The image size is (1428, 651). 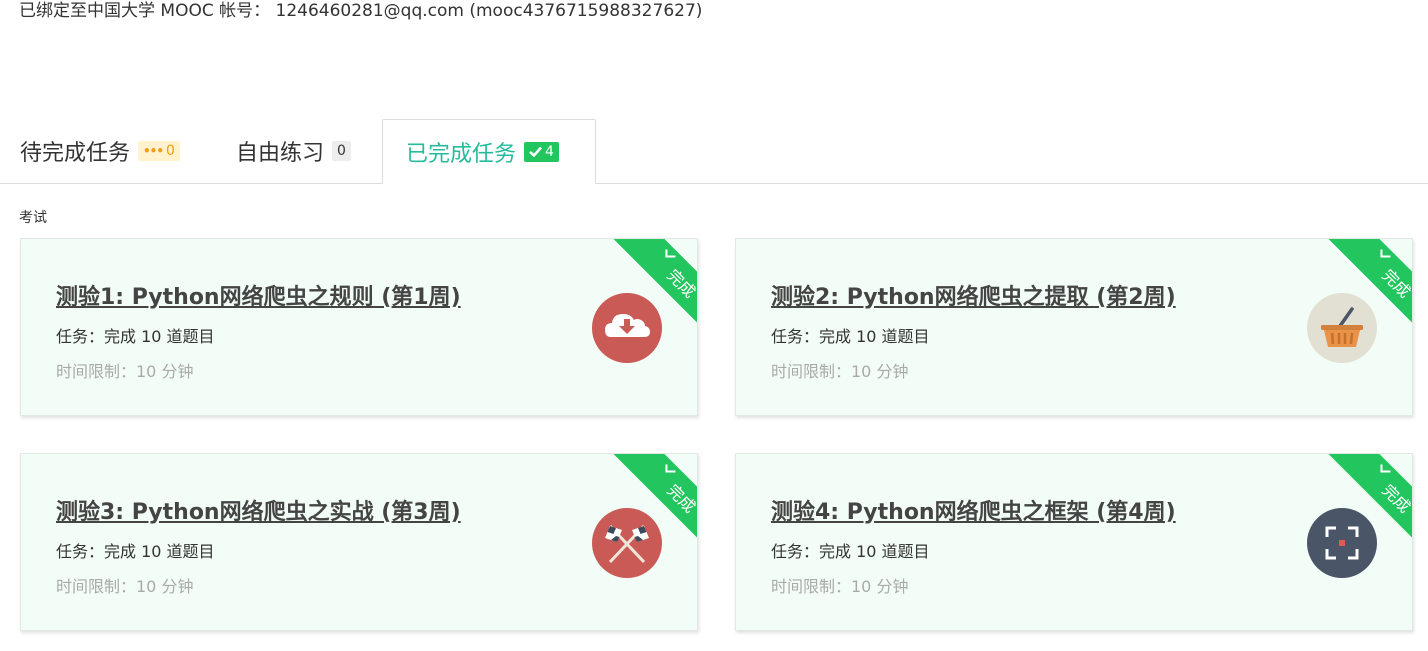 What do you see at coordinates (280, 153) in the screenshot?
I see `tab-free-practice-label: 自由练习` at bounding box center [280, 153].